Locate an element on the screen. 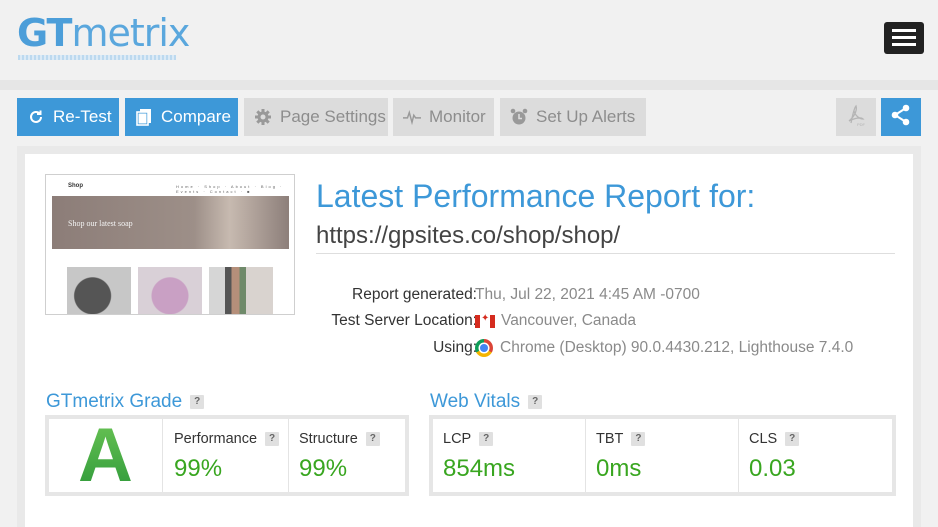  lcp-cell: LCP? 854ms is located at coordinates (509, 455).